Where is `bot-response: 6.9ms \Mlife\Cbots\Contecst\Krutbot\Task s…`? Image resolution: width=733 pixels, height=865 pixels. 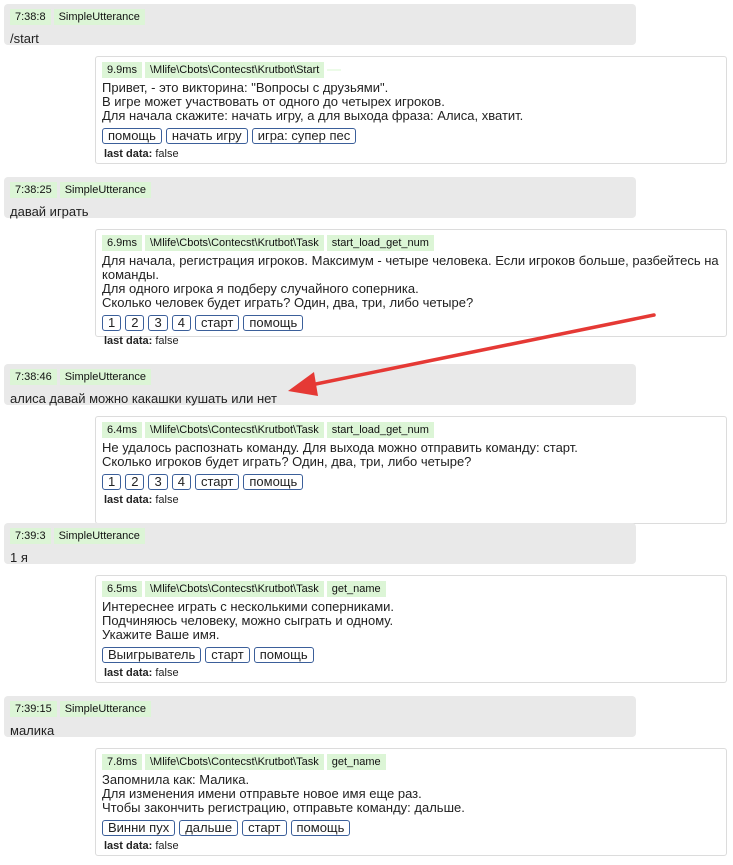 bot-response: 6.9ms \Mlife\Cbots\Contecst\Krutbot\Task s… is located at coordinates (411, 288).